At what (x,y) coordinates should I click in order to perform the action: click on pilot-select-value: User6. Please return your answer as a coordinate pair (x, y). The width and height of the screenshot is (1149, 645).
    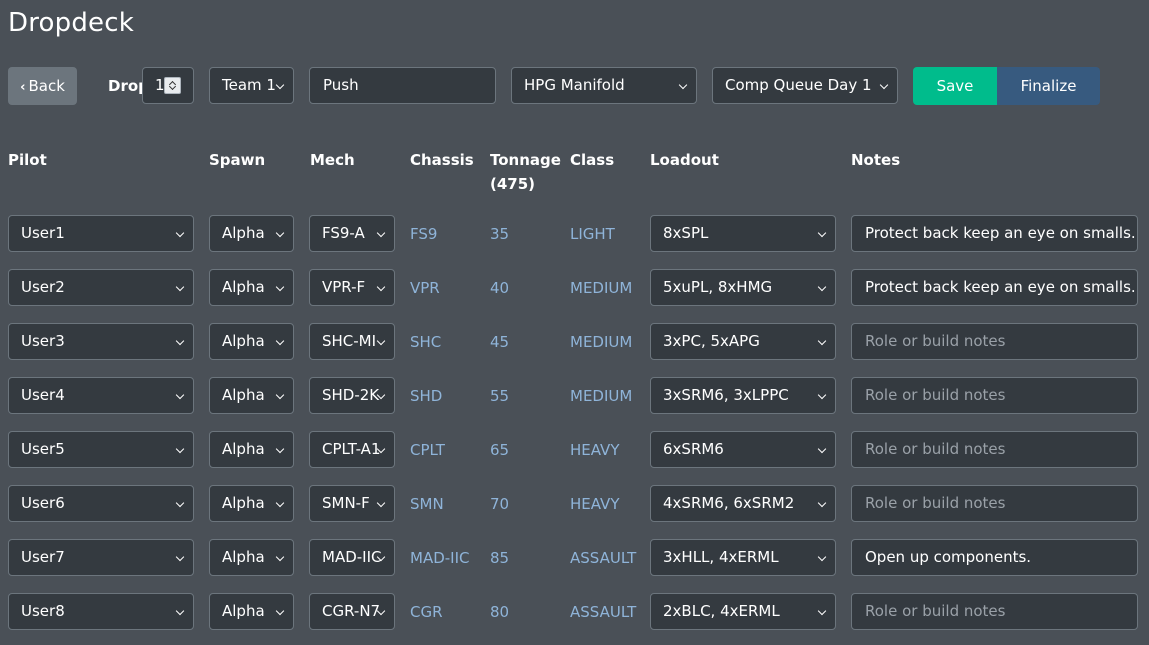
    Looking at the image, I should click on (43, 503).